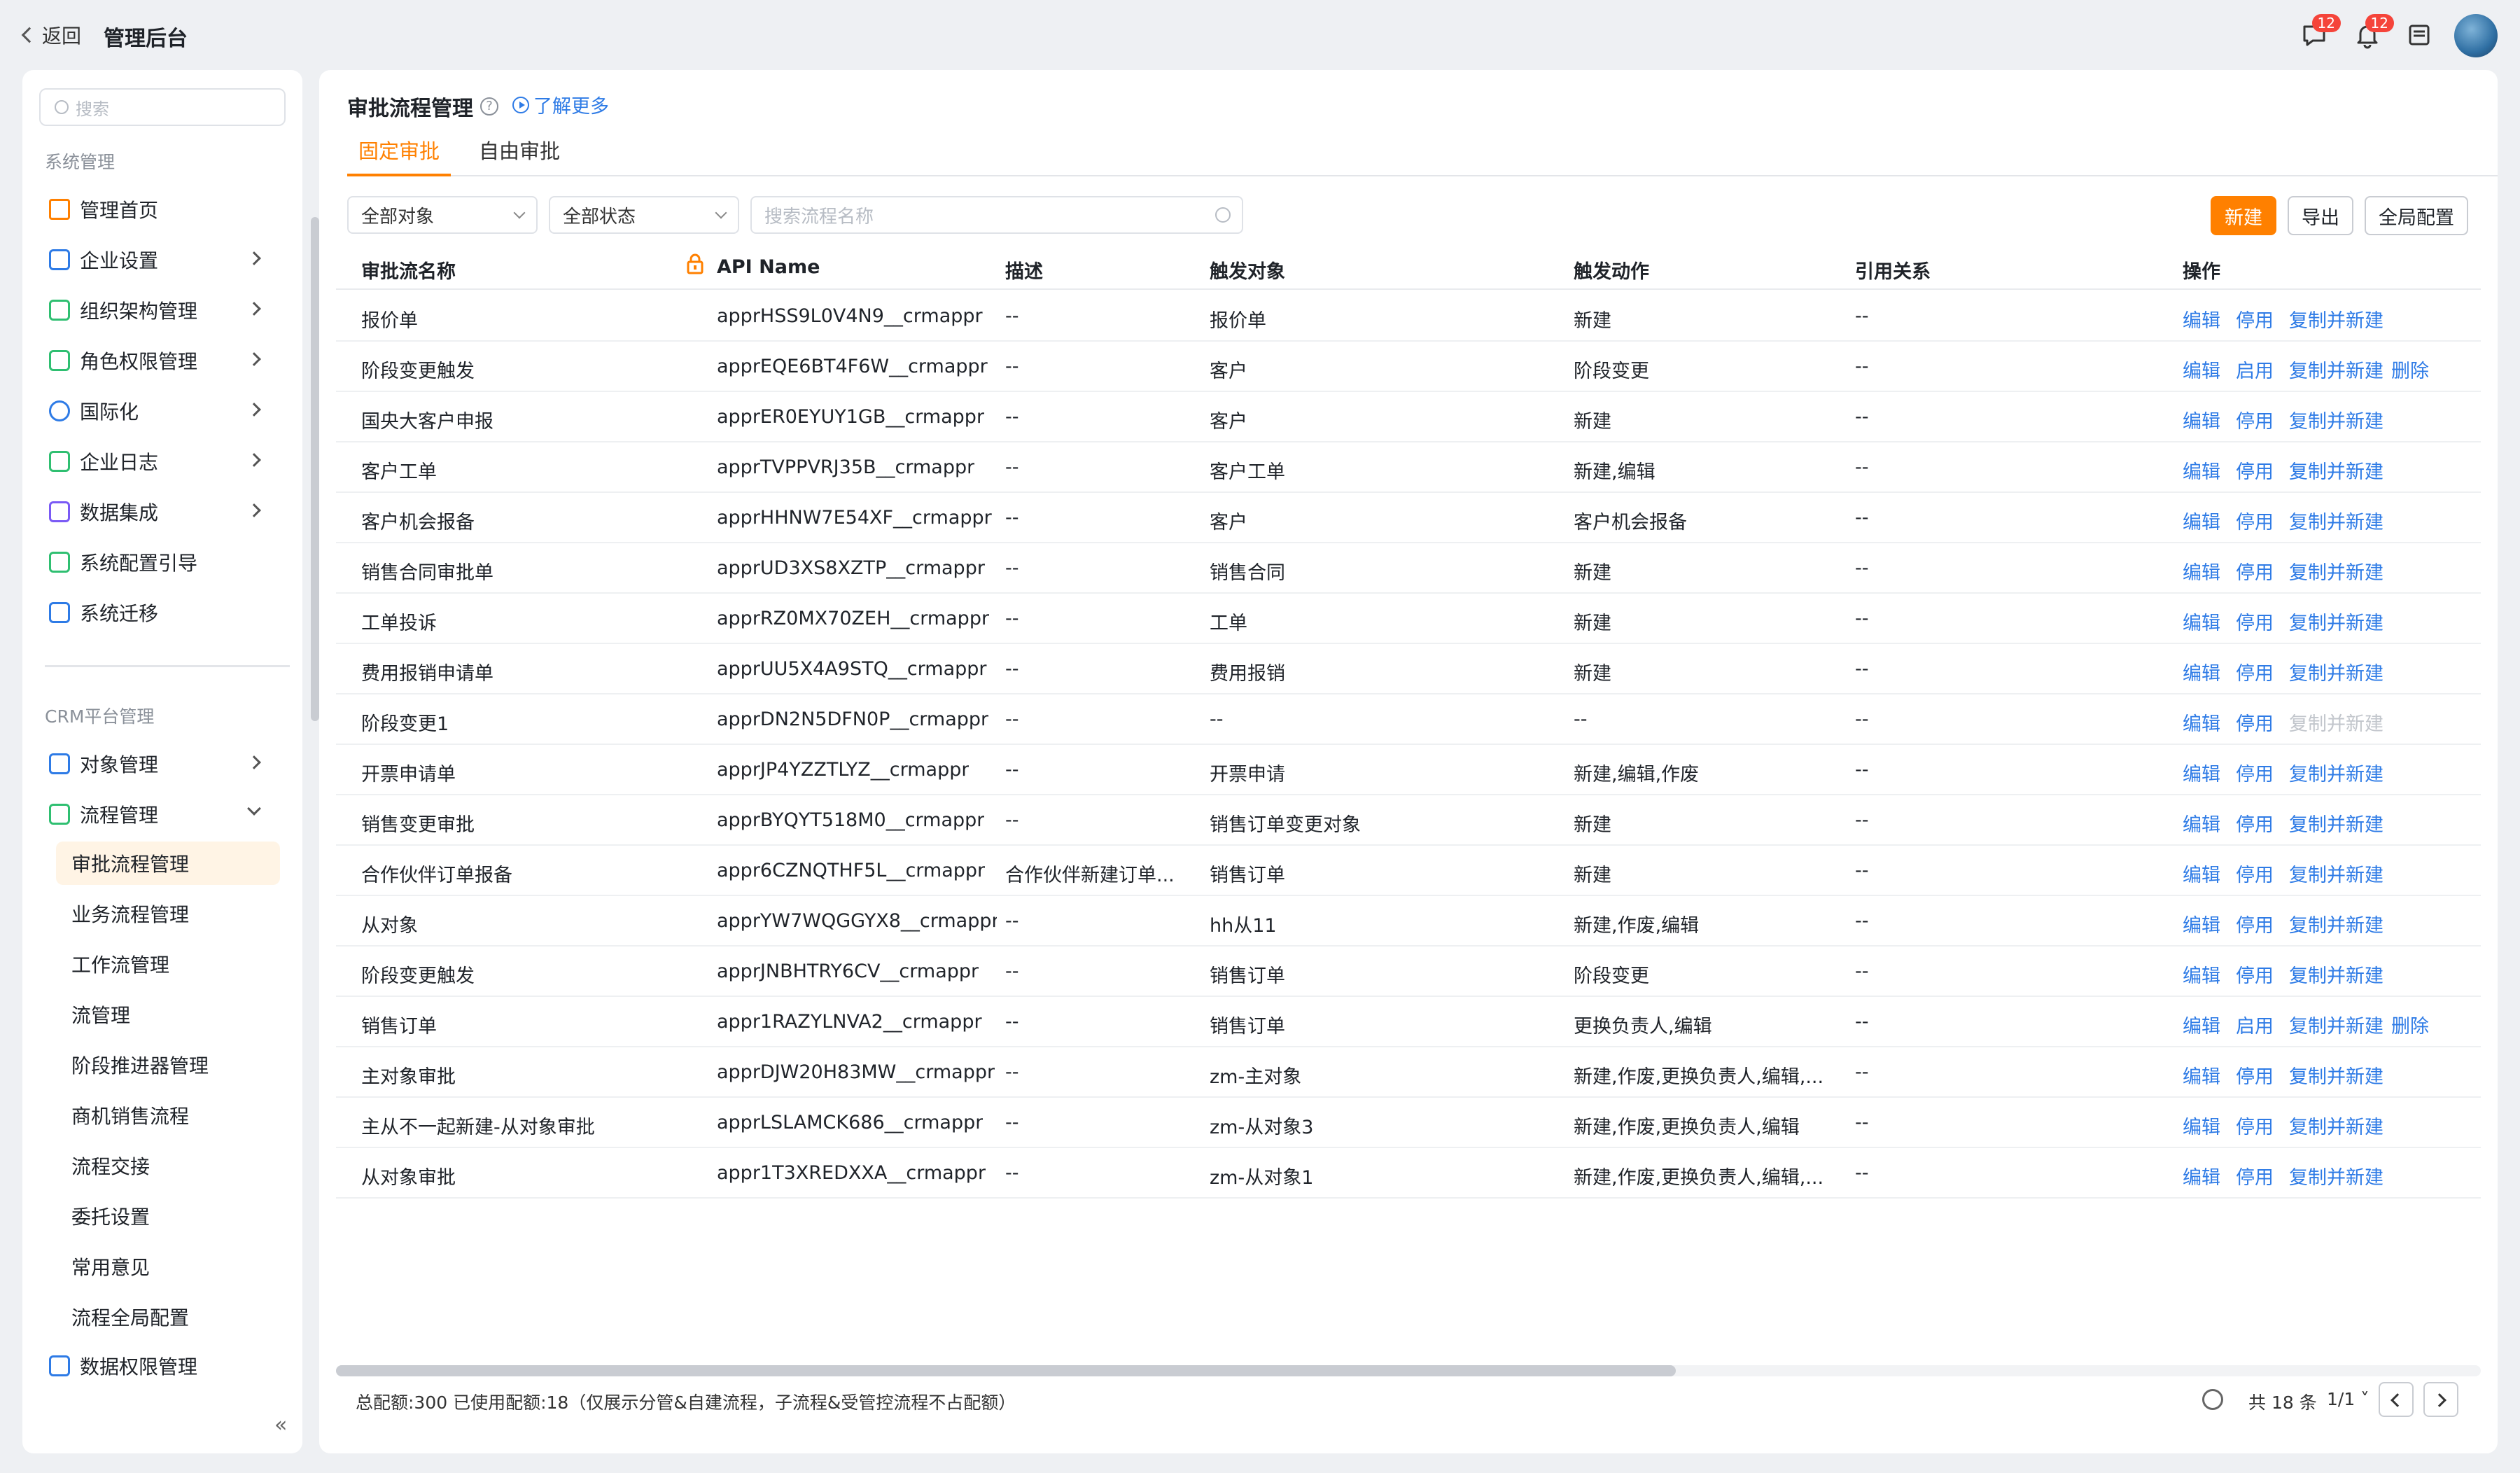 This screenshot has height=1473, width=2520. Describe the element at coordinates (489, 106) in the screenshot. I see `help-icon: ?` at that location.